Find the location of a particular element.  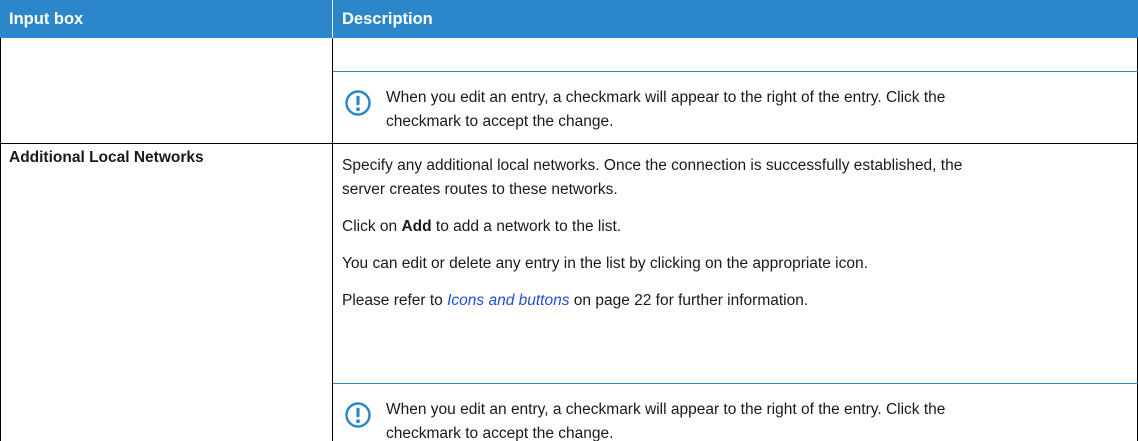

reference-prefix: Please refer to is located at coordinates (395, 300).